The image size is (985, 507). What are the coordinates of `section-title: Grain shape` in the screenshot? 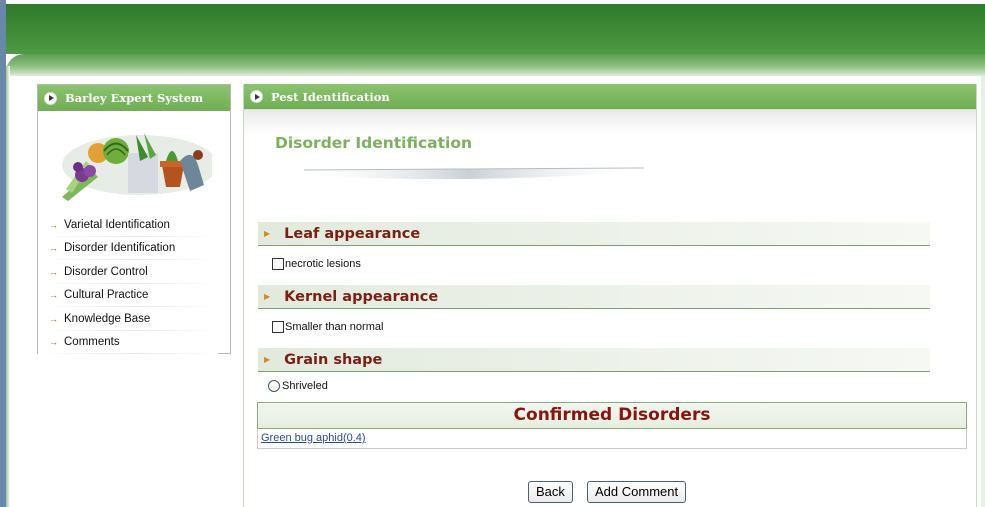 It's located at (333, 359).